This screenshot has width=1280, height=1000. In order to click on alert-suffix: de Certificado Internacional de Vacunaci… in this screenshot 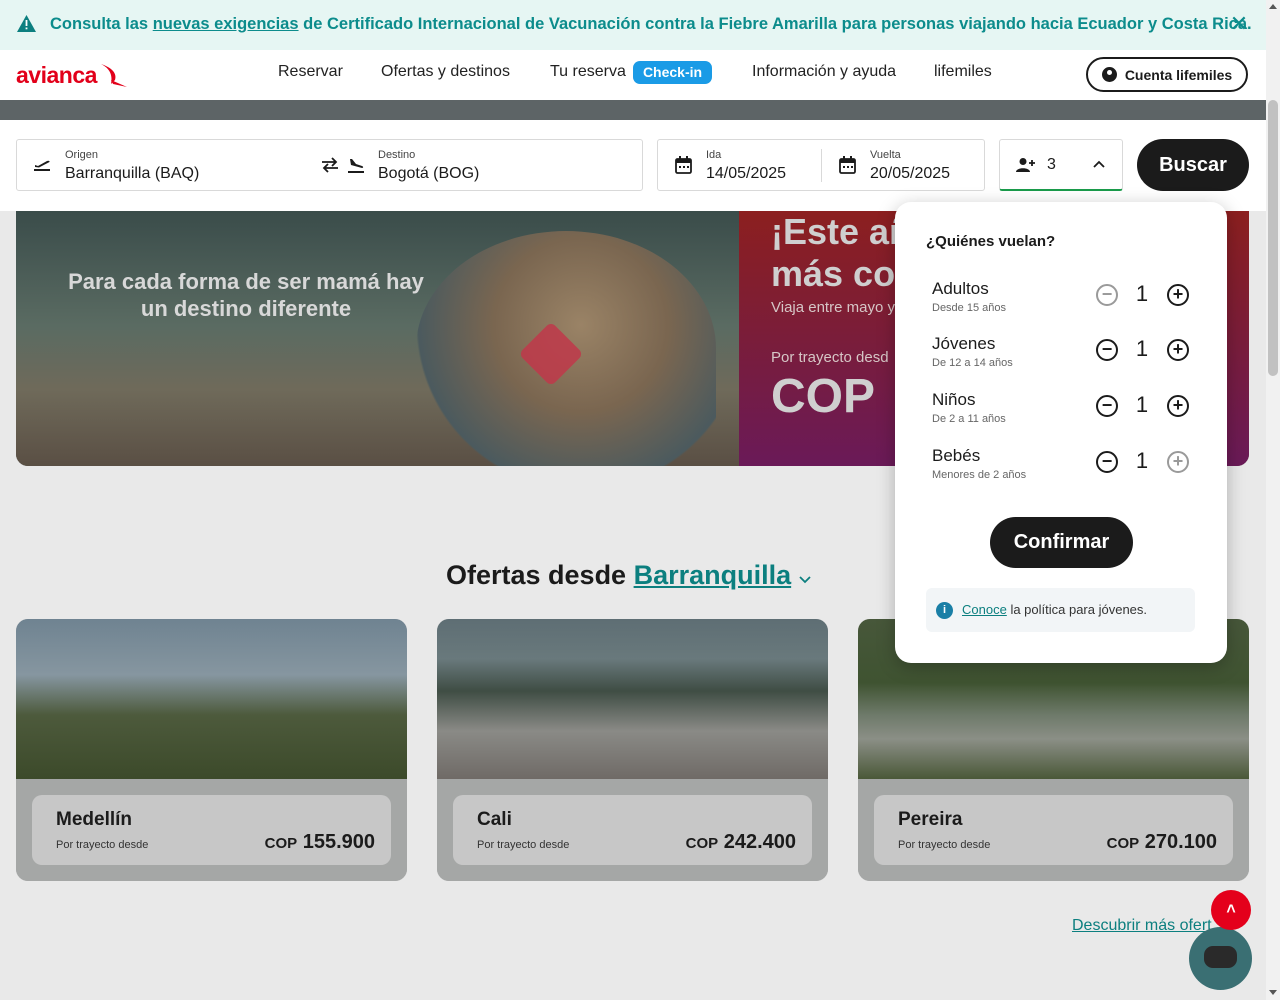, I will do `click(777, 24)`.